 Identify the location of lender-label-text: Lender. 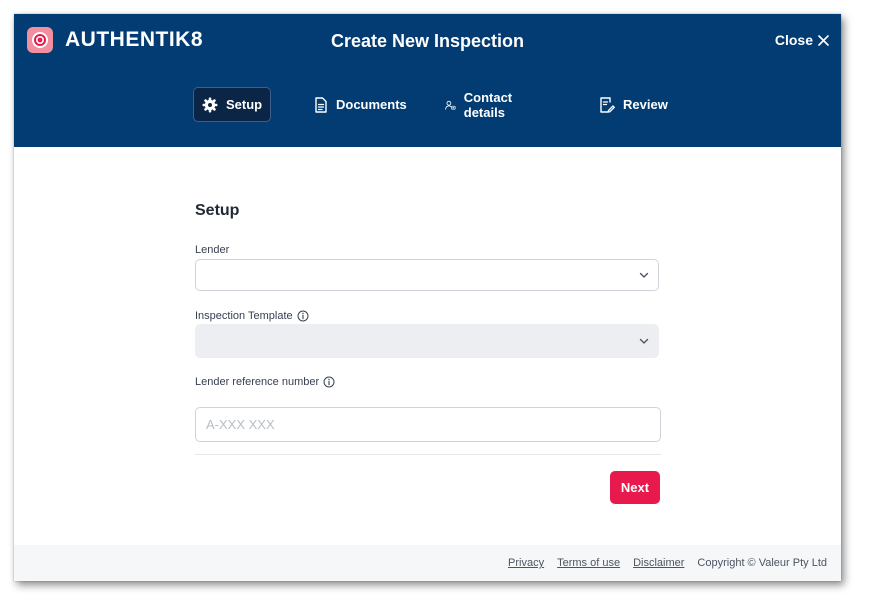
(212, 250).